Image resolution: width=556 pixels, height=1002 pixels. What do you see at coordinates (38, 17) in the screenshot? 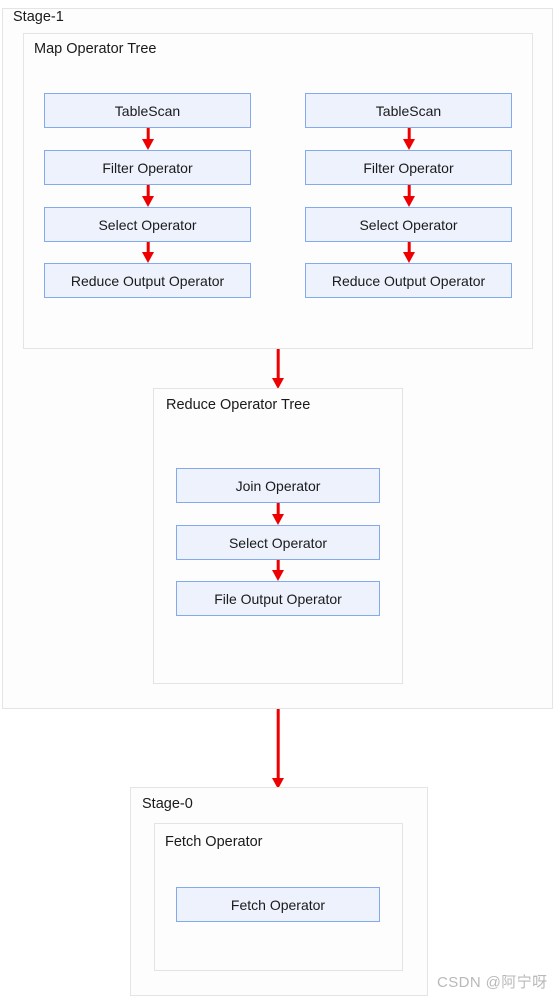
I see `stage-1-label: Stage-1` at bounding box center [38, 17].